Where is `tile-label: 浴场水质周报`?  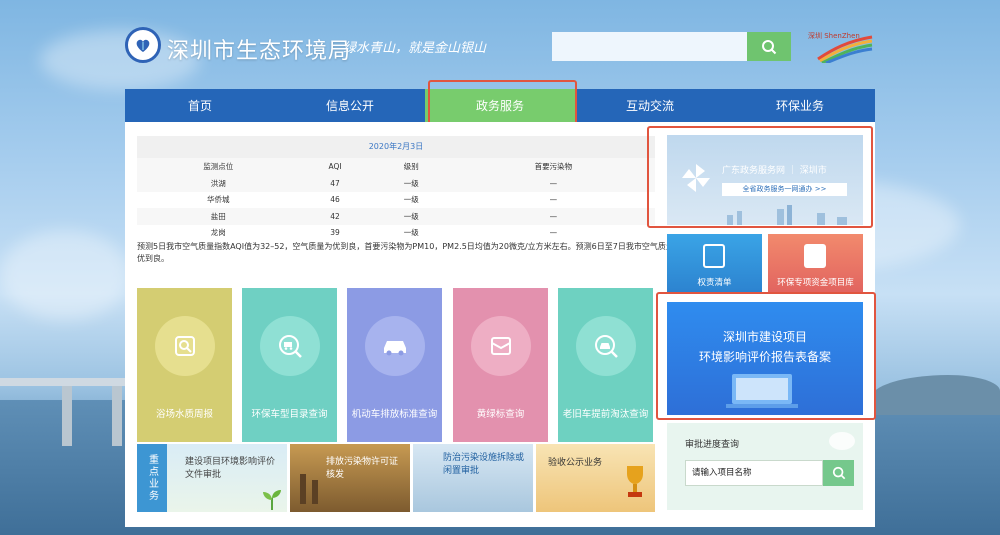
tile-label: 浴场水质周报 is located at coordinates (184, 414).